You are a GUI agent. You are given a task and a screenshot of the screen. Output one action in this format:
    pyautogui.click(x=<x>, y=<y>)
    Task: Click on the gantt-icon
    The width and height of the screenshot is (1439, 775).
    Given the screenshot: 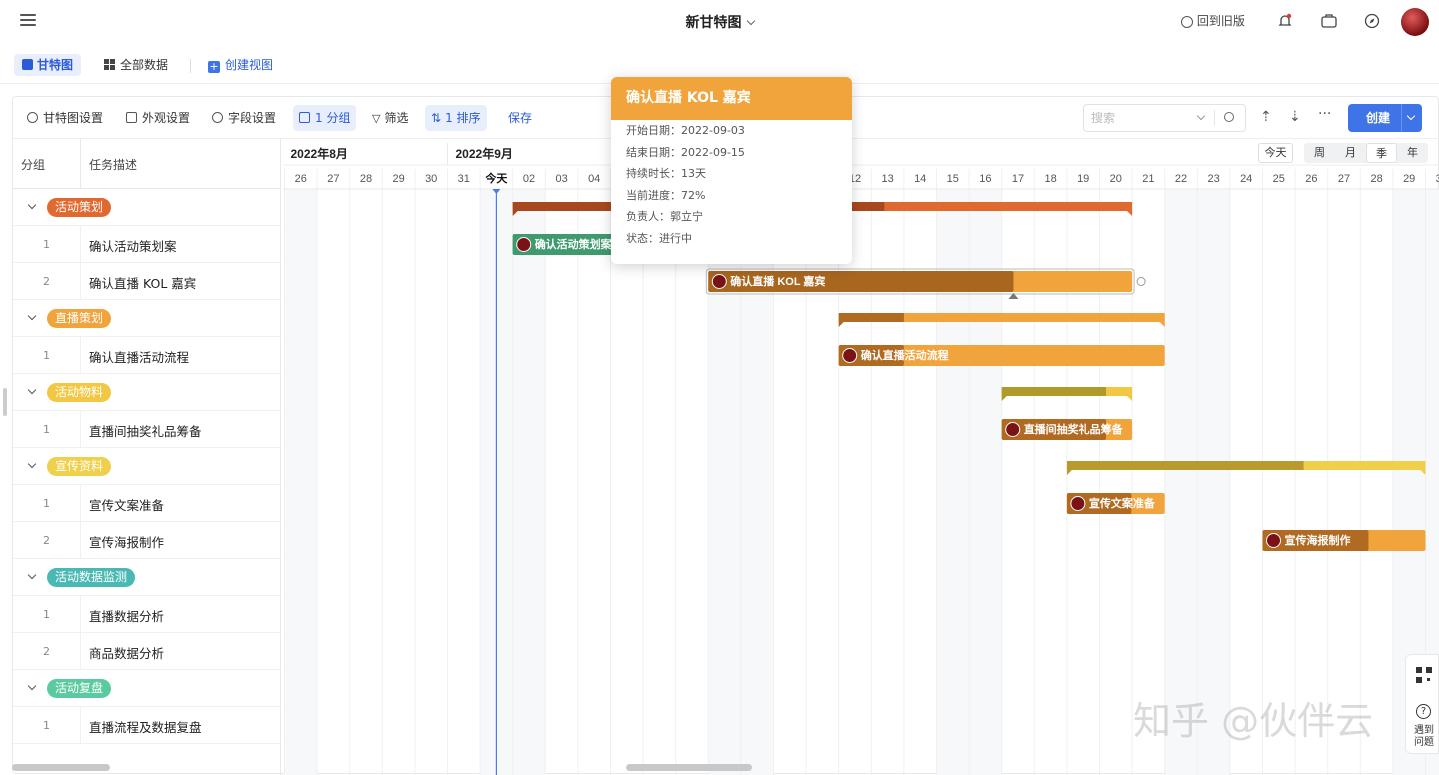 What is the action you would take?
    pyautogui.click(x=27, y=64)
    